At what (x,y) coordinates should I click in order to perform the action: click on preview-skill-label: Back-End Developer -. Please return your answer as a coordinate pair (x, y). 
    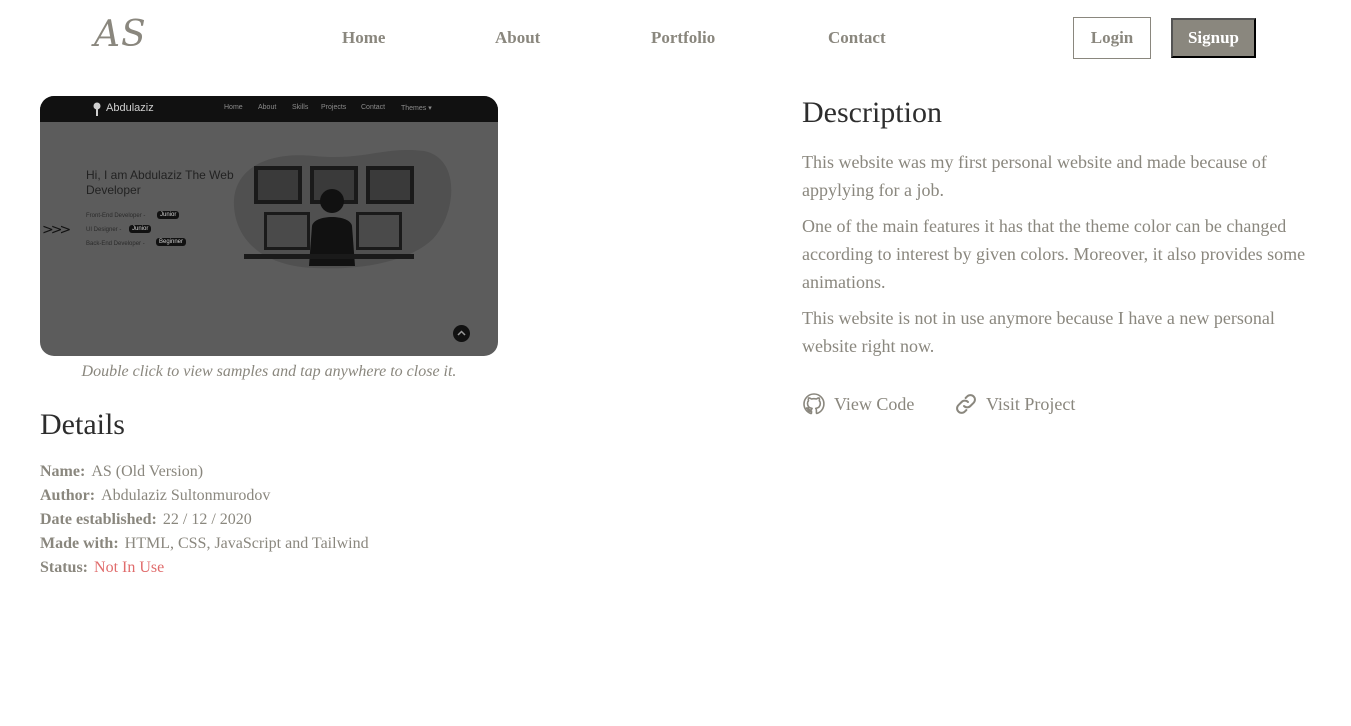
    Looking at the image, I should click on (115, 244).